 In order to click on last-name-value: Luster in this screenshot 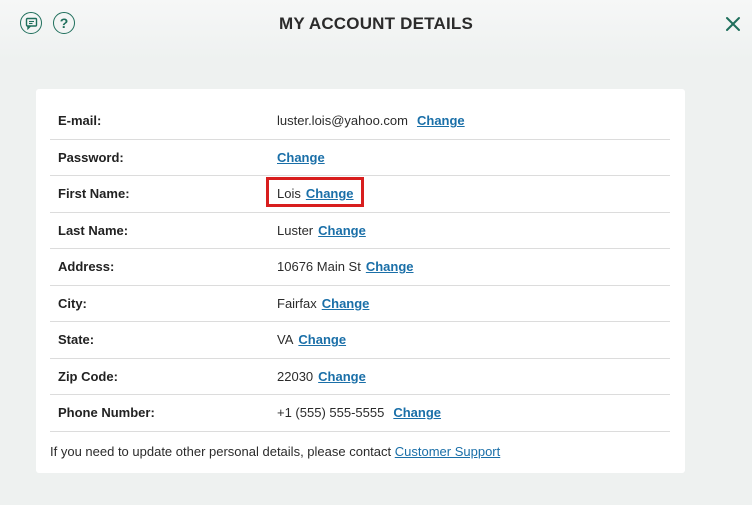, I will do `click(295, 230)`.